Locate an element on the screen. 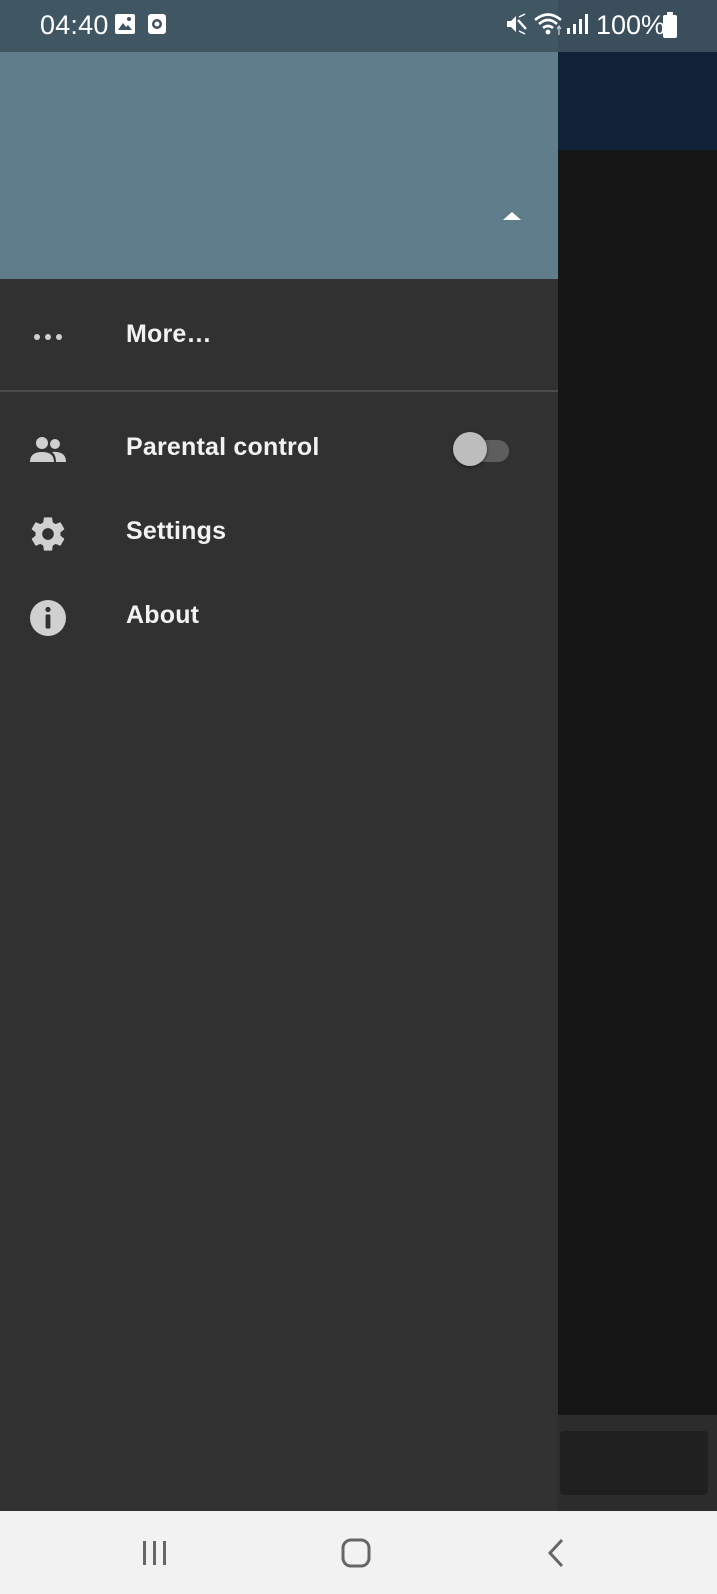 Image resolution: width=717 pixels, height=1594 pixels. wifi-icon is located at coordinates (548, 26).